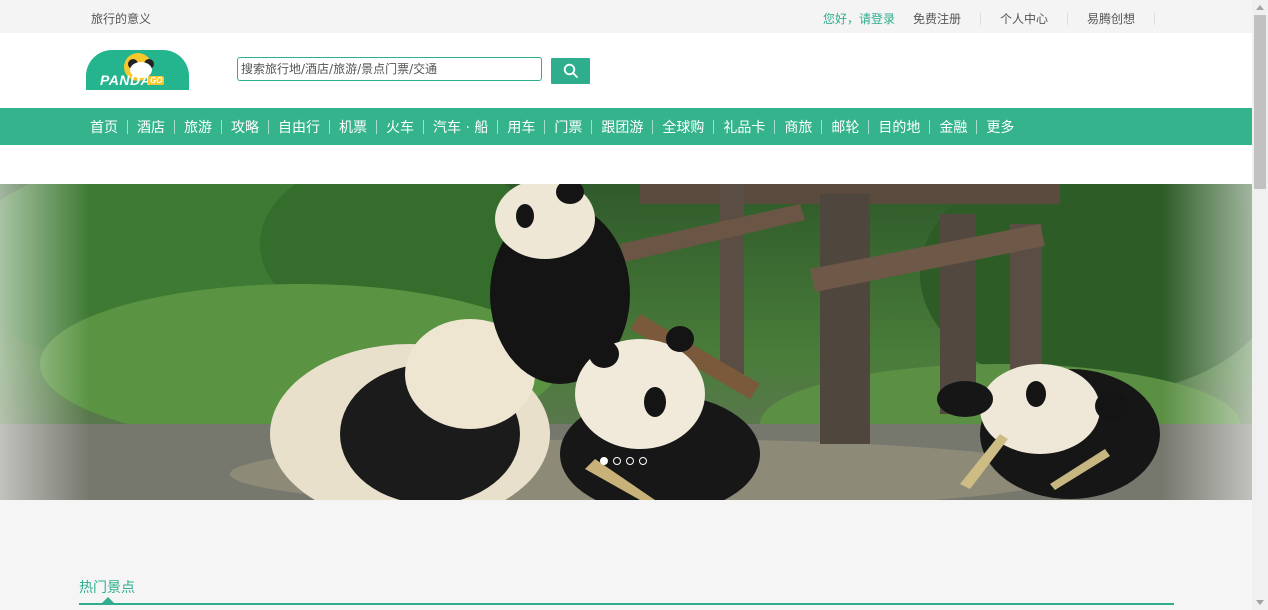  Describe the element at coordinates (1111, 18) in the screenshot. I see `yiteng-link: 易腾创想` at that location.